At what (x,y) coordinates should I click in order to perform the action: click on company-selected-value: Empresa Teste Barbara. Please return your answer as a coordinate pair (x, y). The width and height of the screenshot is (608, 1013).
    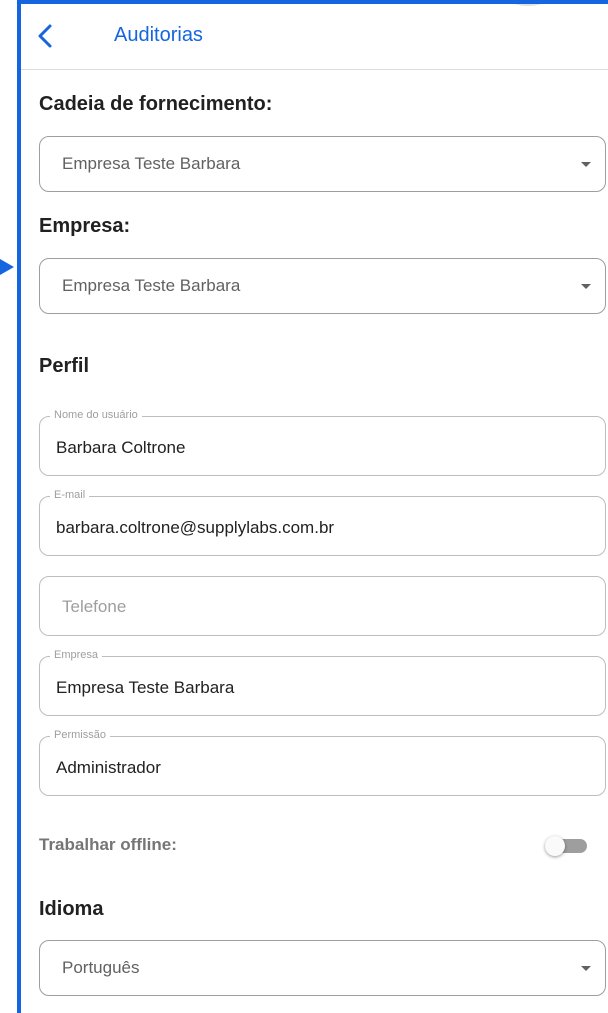
    Looking at the image, I should click on (151, 285).